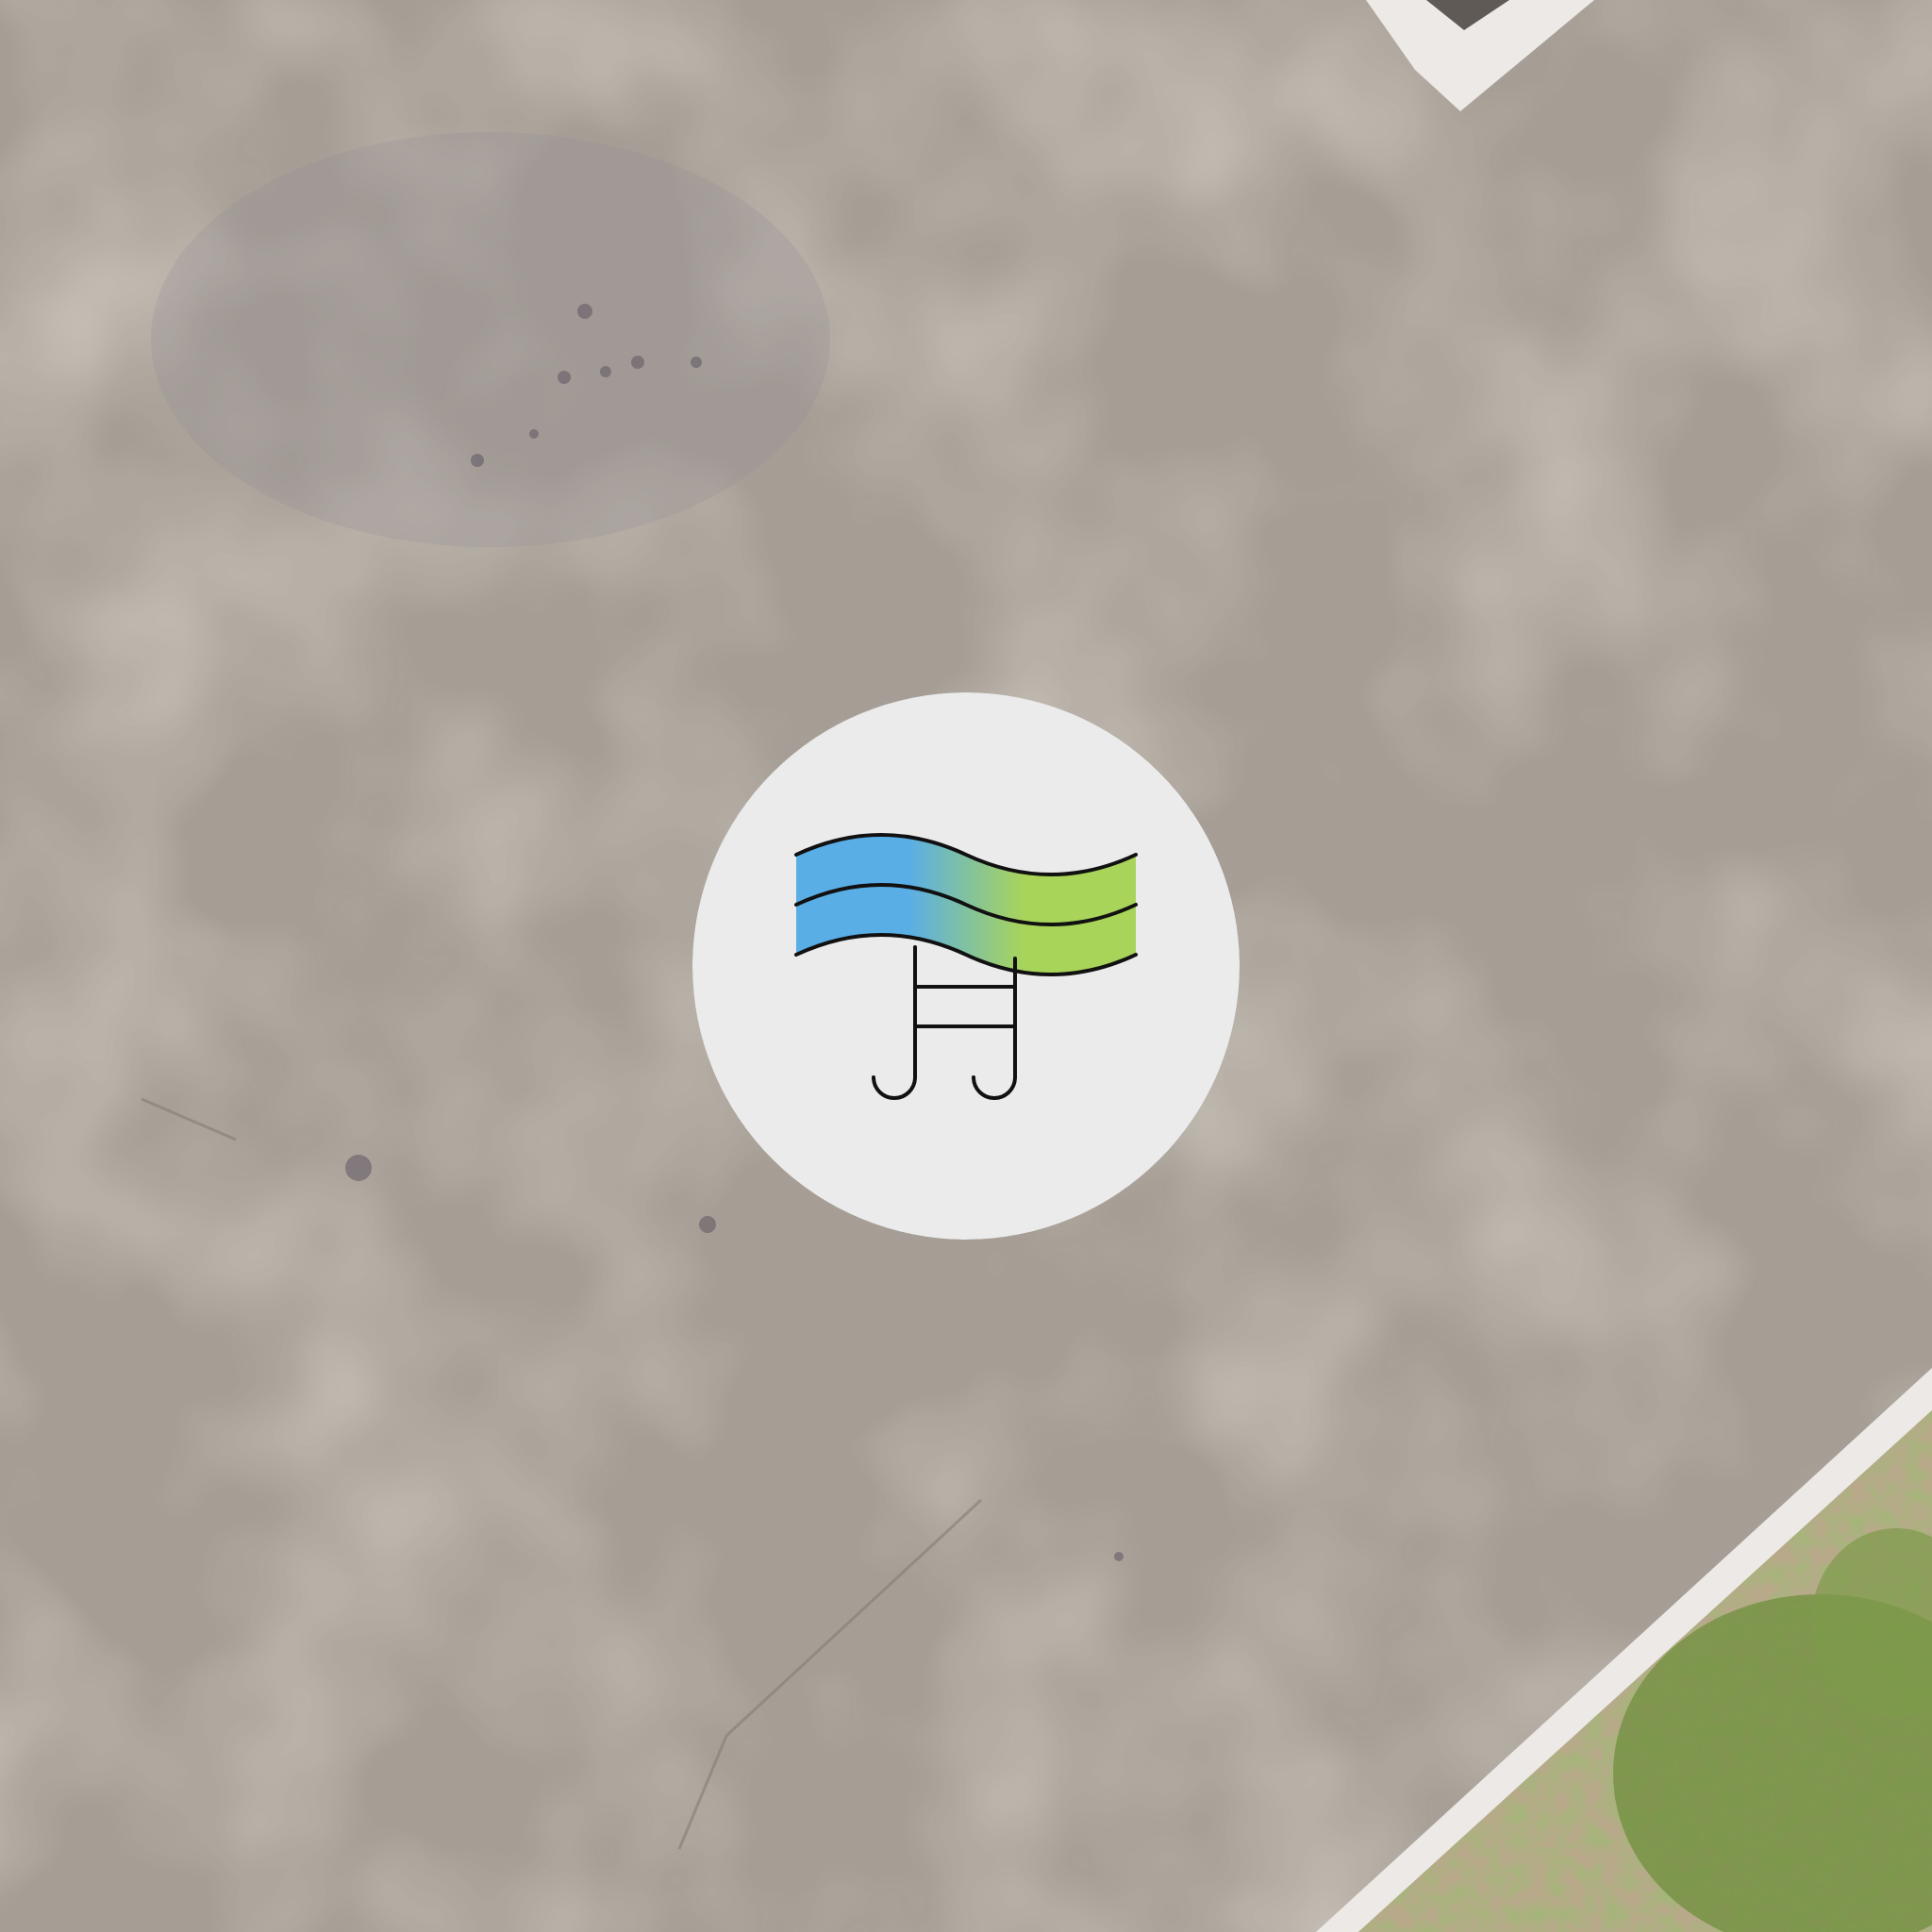 The image size is (1932, 1932). I want to click on swimming-pool-icon, so click(966, 966).